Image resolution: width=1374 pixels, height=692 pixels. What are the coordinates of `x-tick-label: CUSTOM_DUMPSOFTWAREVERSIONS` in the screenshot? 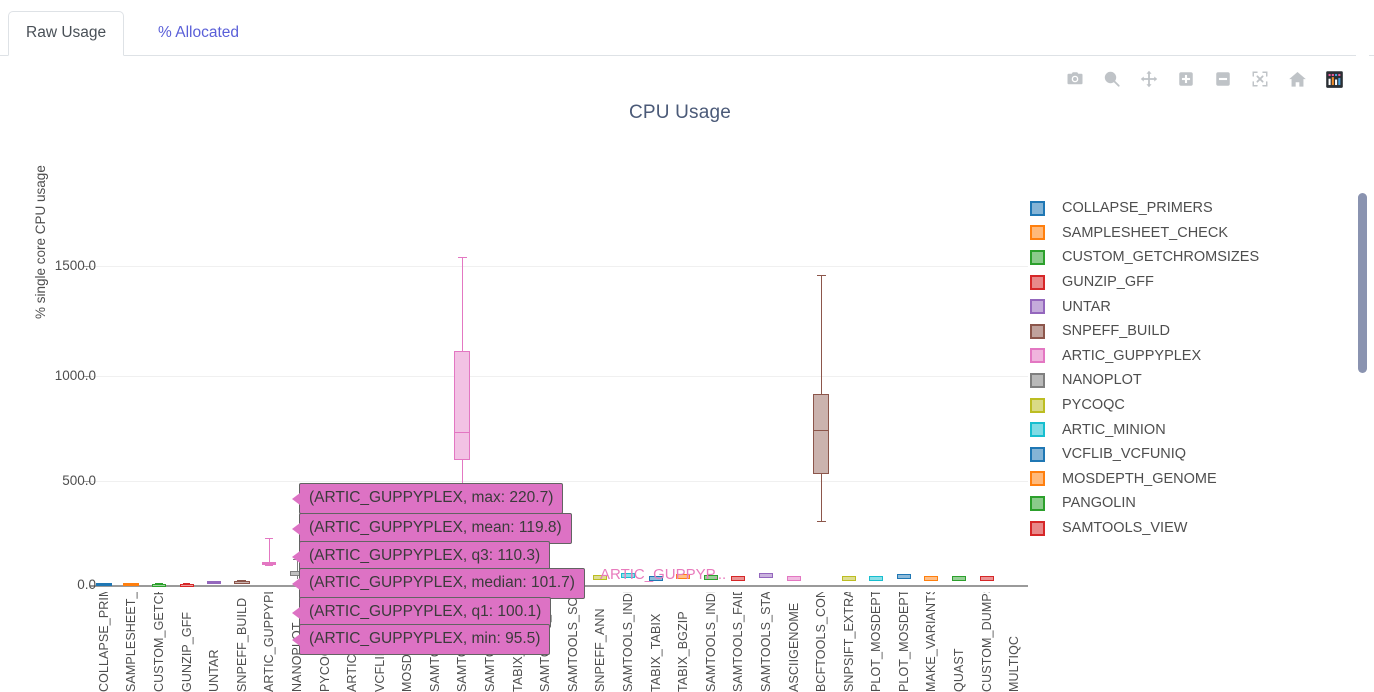 It's located at (987, 642).